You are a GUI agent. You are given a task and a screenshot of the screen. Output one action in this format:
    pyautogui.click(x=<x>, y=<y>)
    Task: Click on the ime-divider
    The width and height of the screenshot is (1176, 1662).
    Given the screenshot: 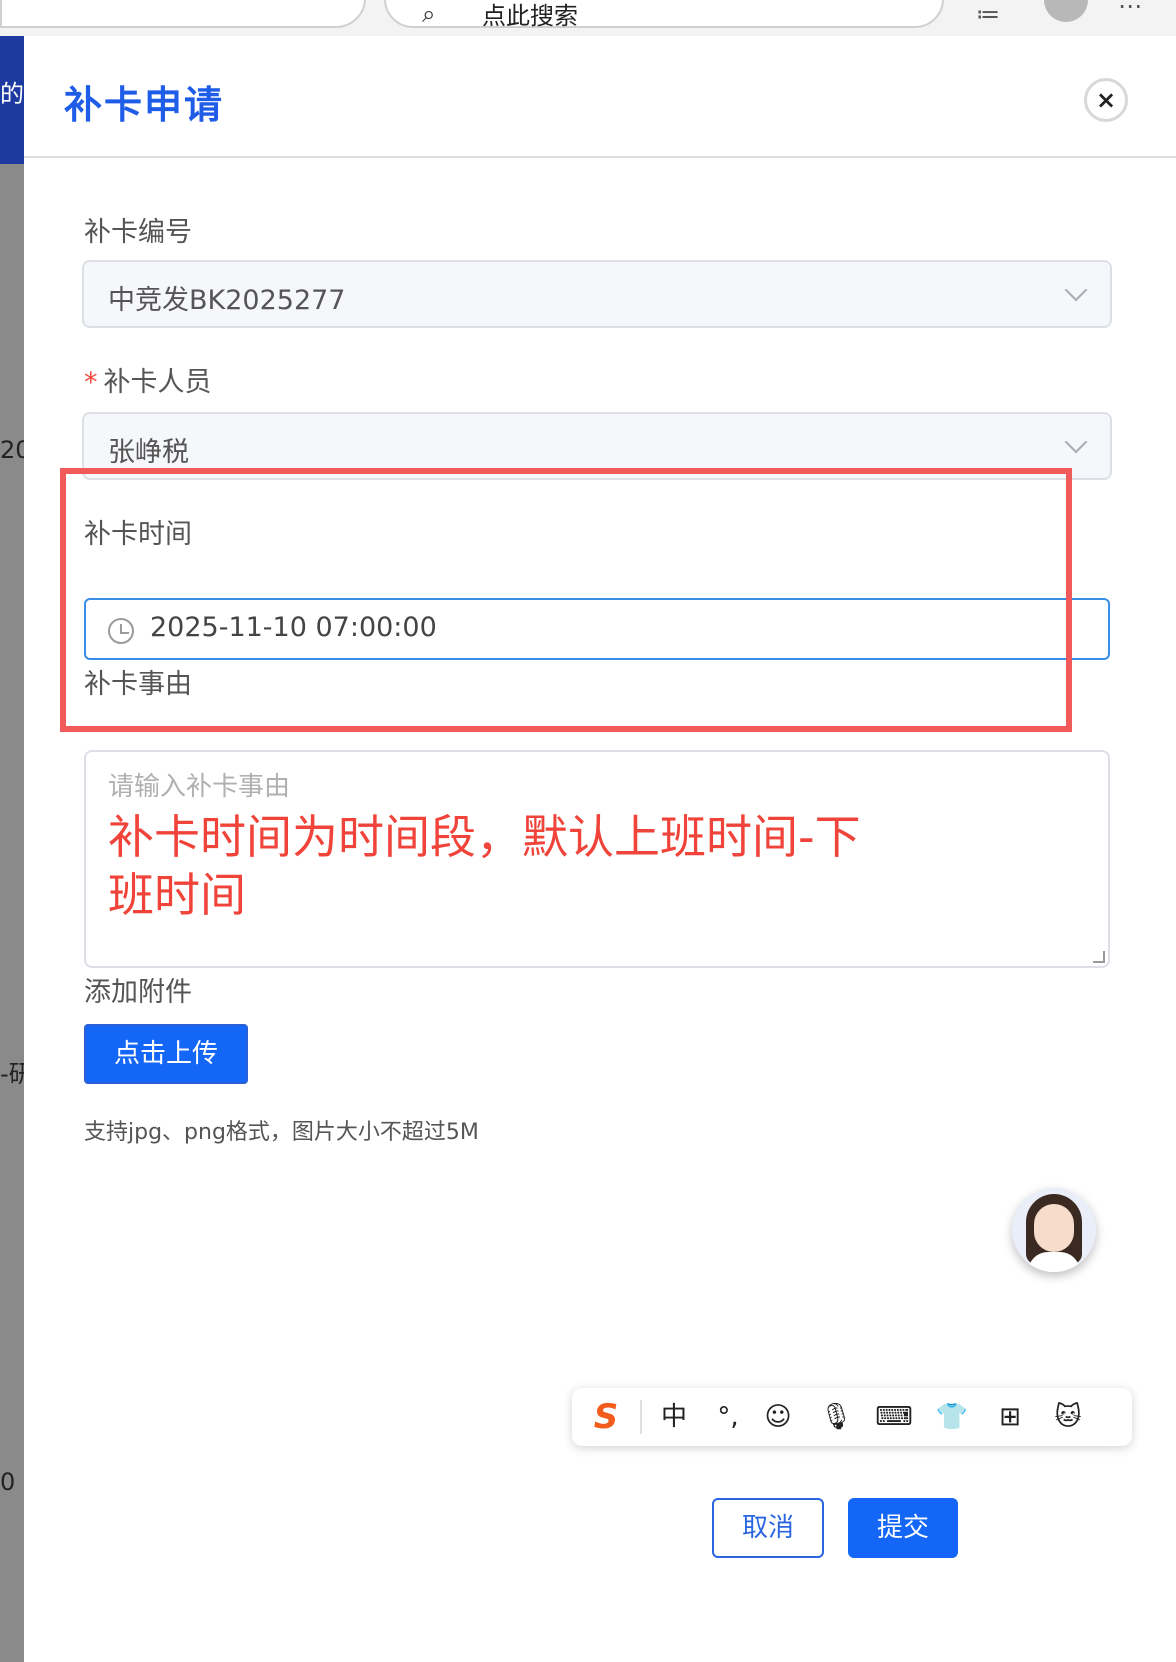 What is the action you would take?
    pyautogui.click(x=641, y=1417)
    